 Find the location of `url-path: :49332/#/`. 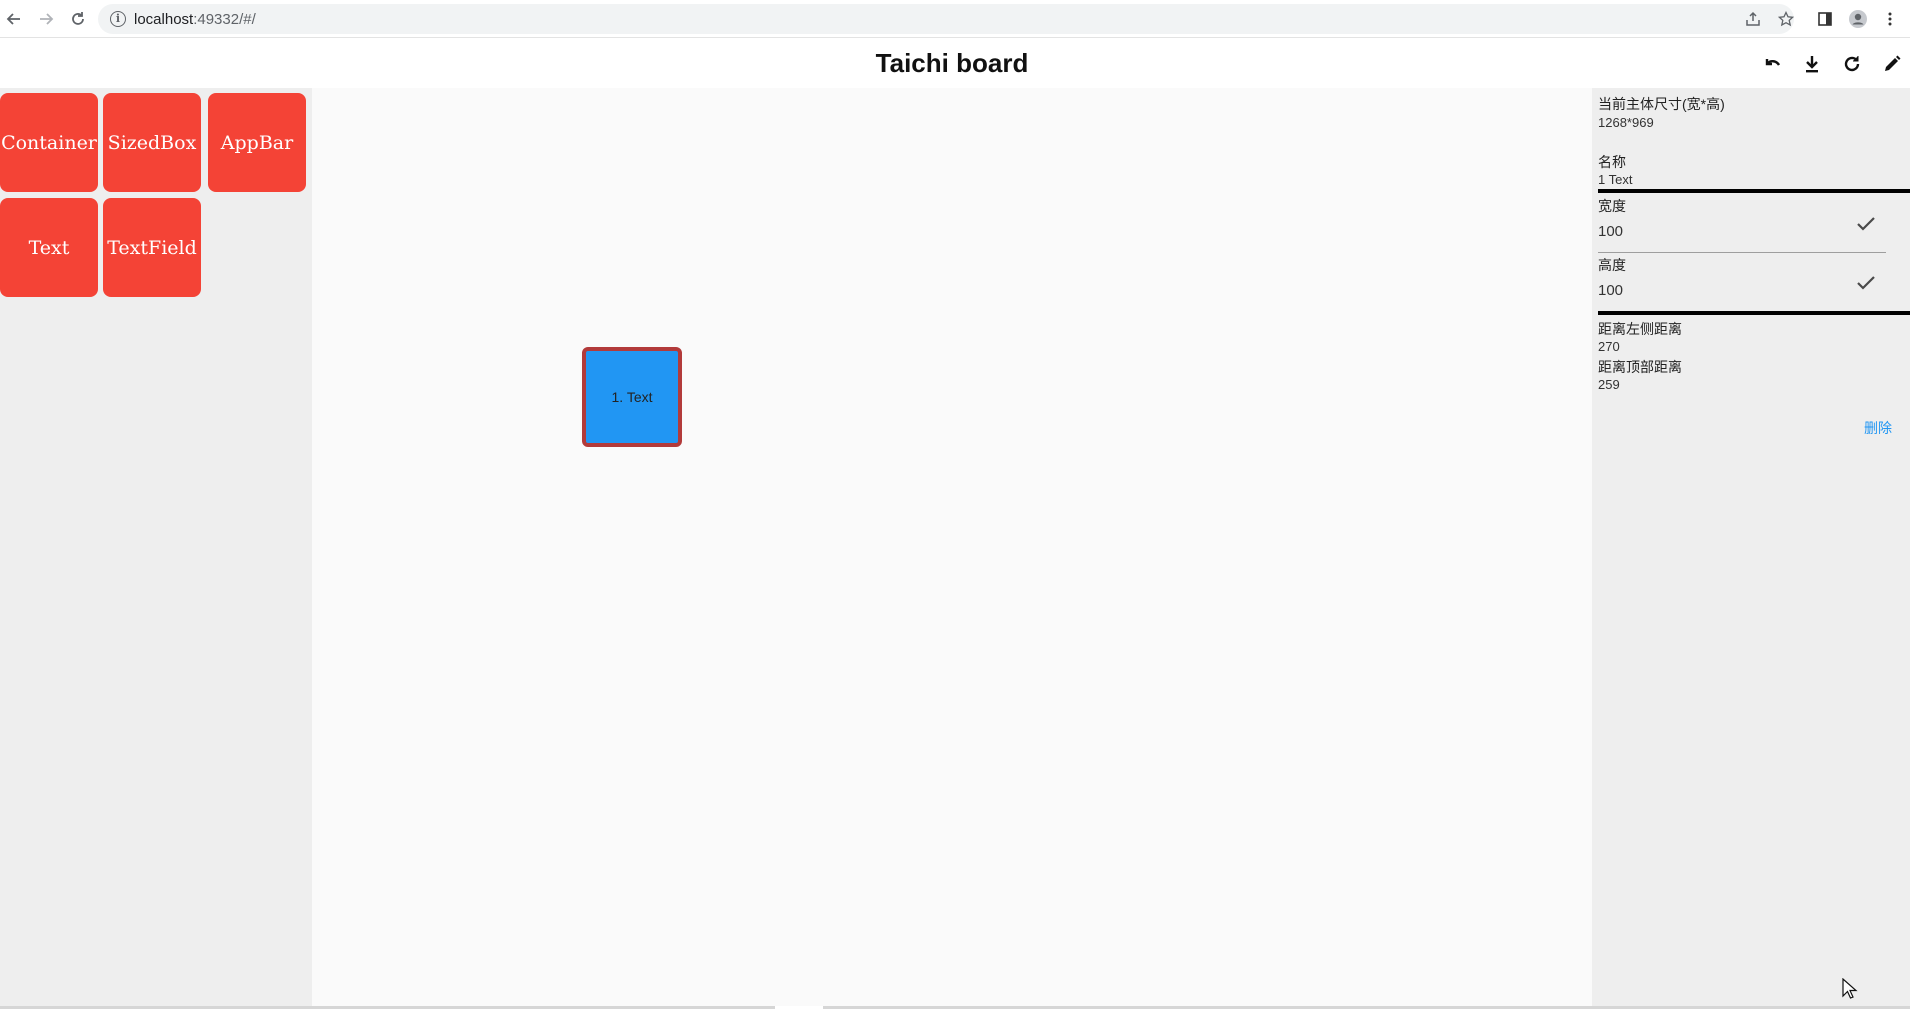

url-path: :49332/#/ is located at coordinates (224, 19).